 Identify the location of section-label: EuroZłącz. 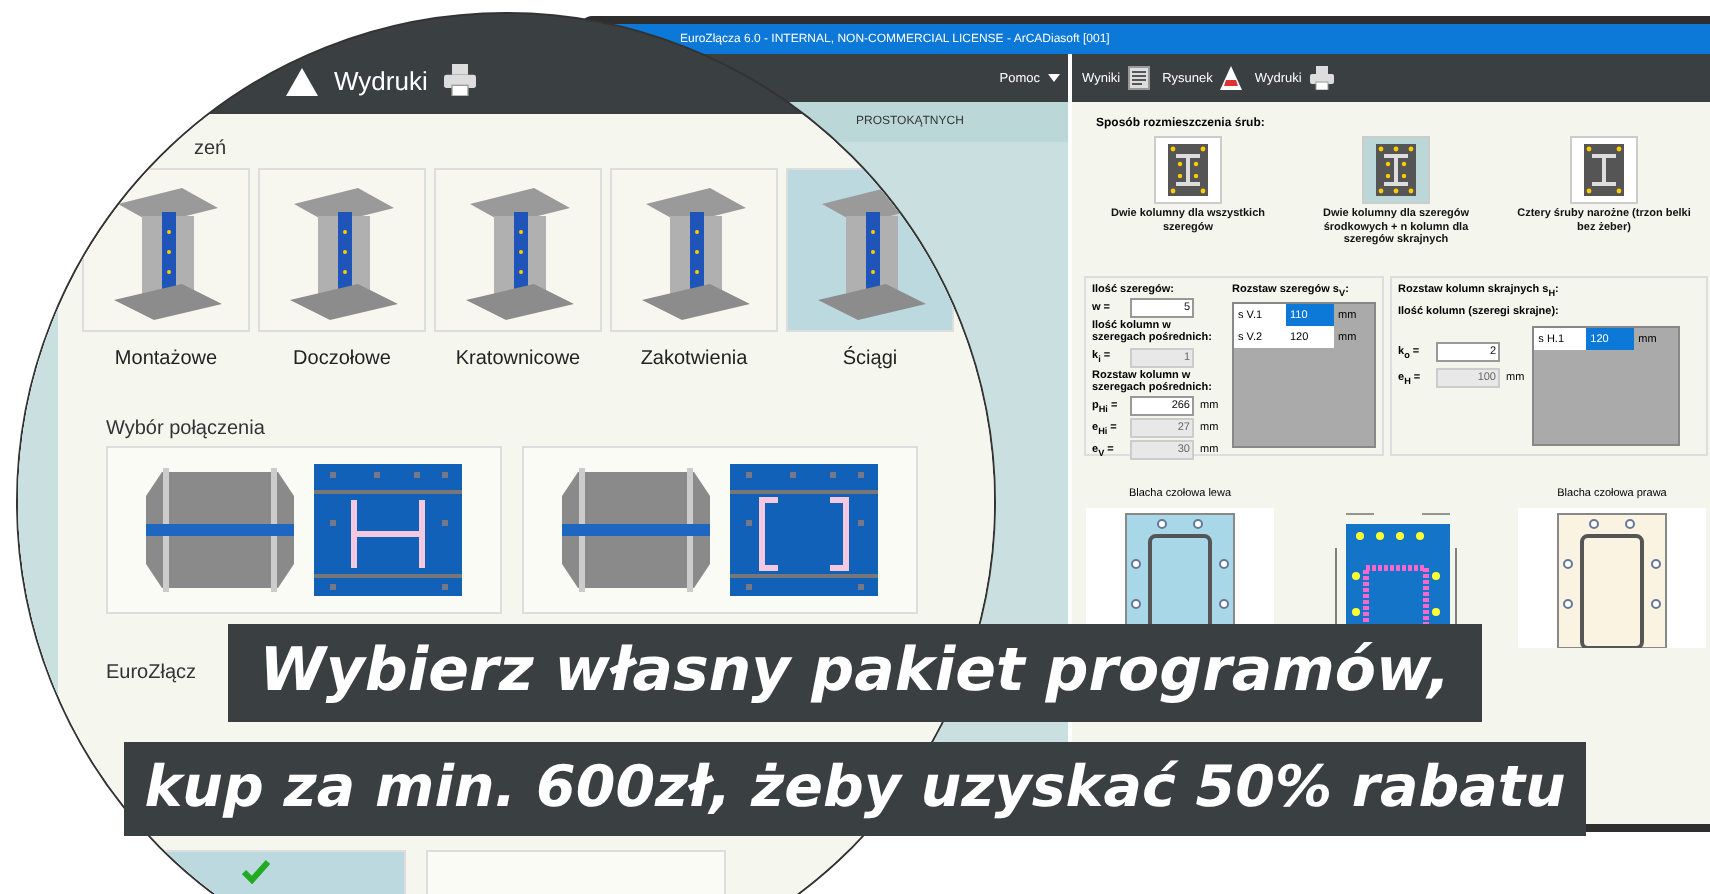
(152, 673).